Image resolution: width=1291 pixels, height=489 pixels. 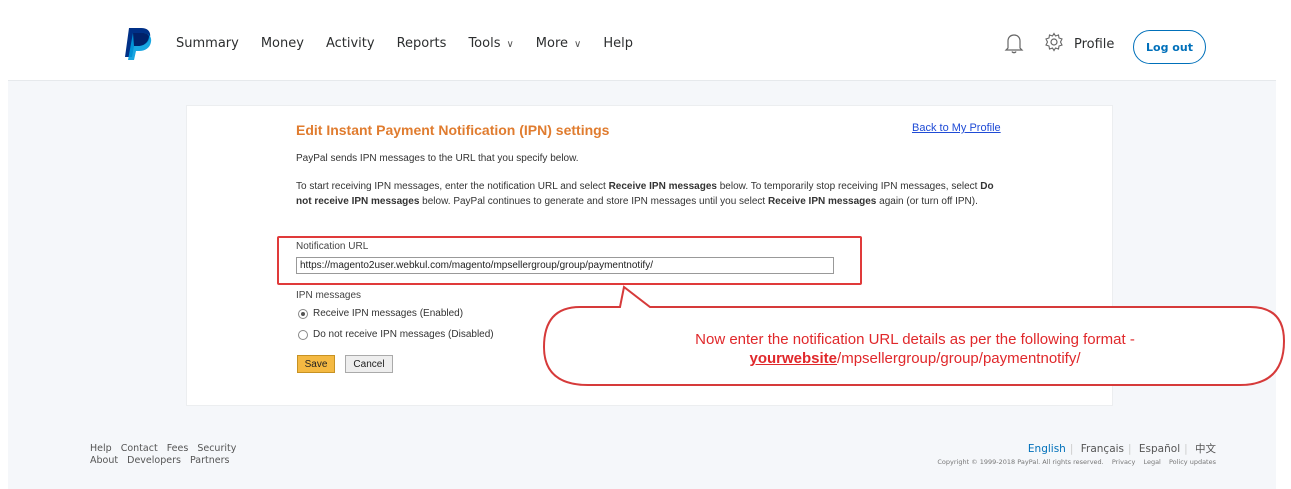 What do you see at coordinates (138, 43) in the screenshot?
I see `paypal-logo-icon` at bounding box center [138, 43].